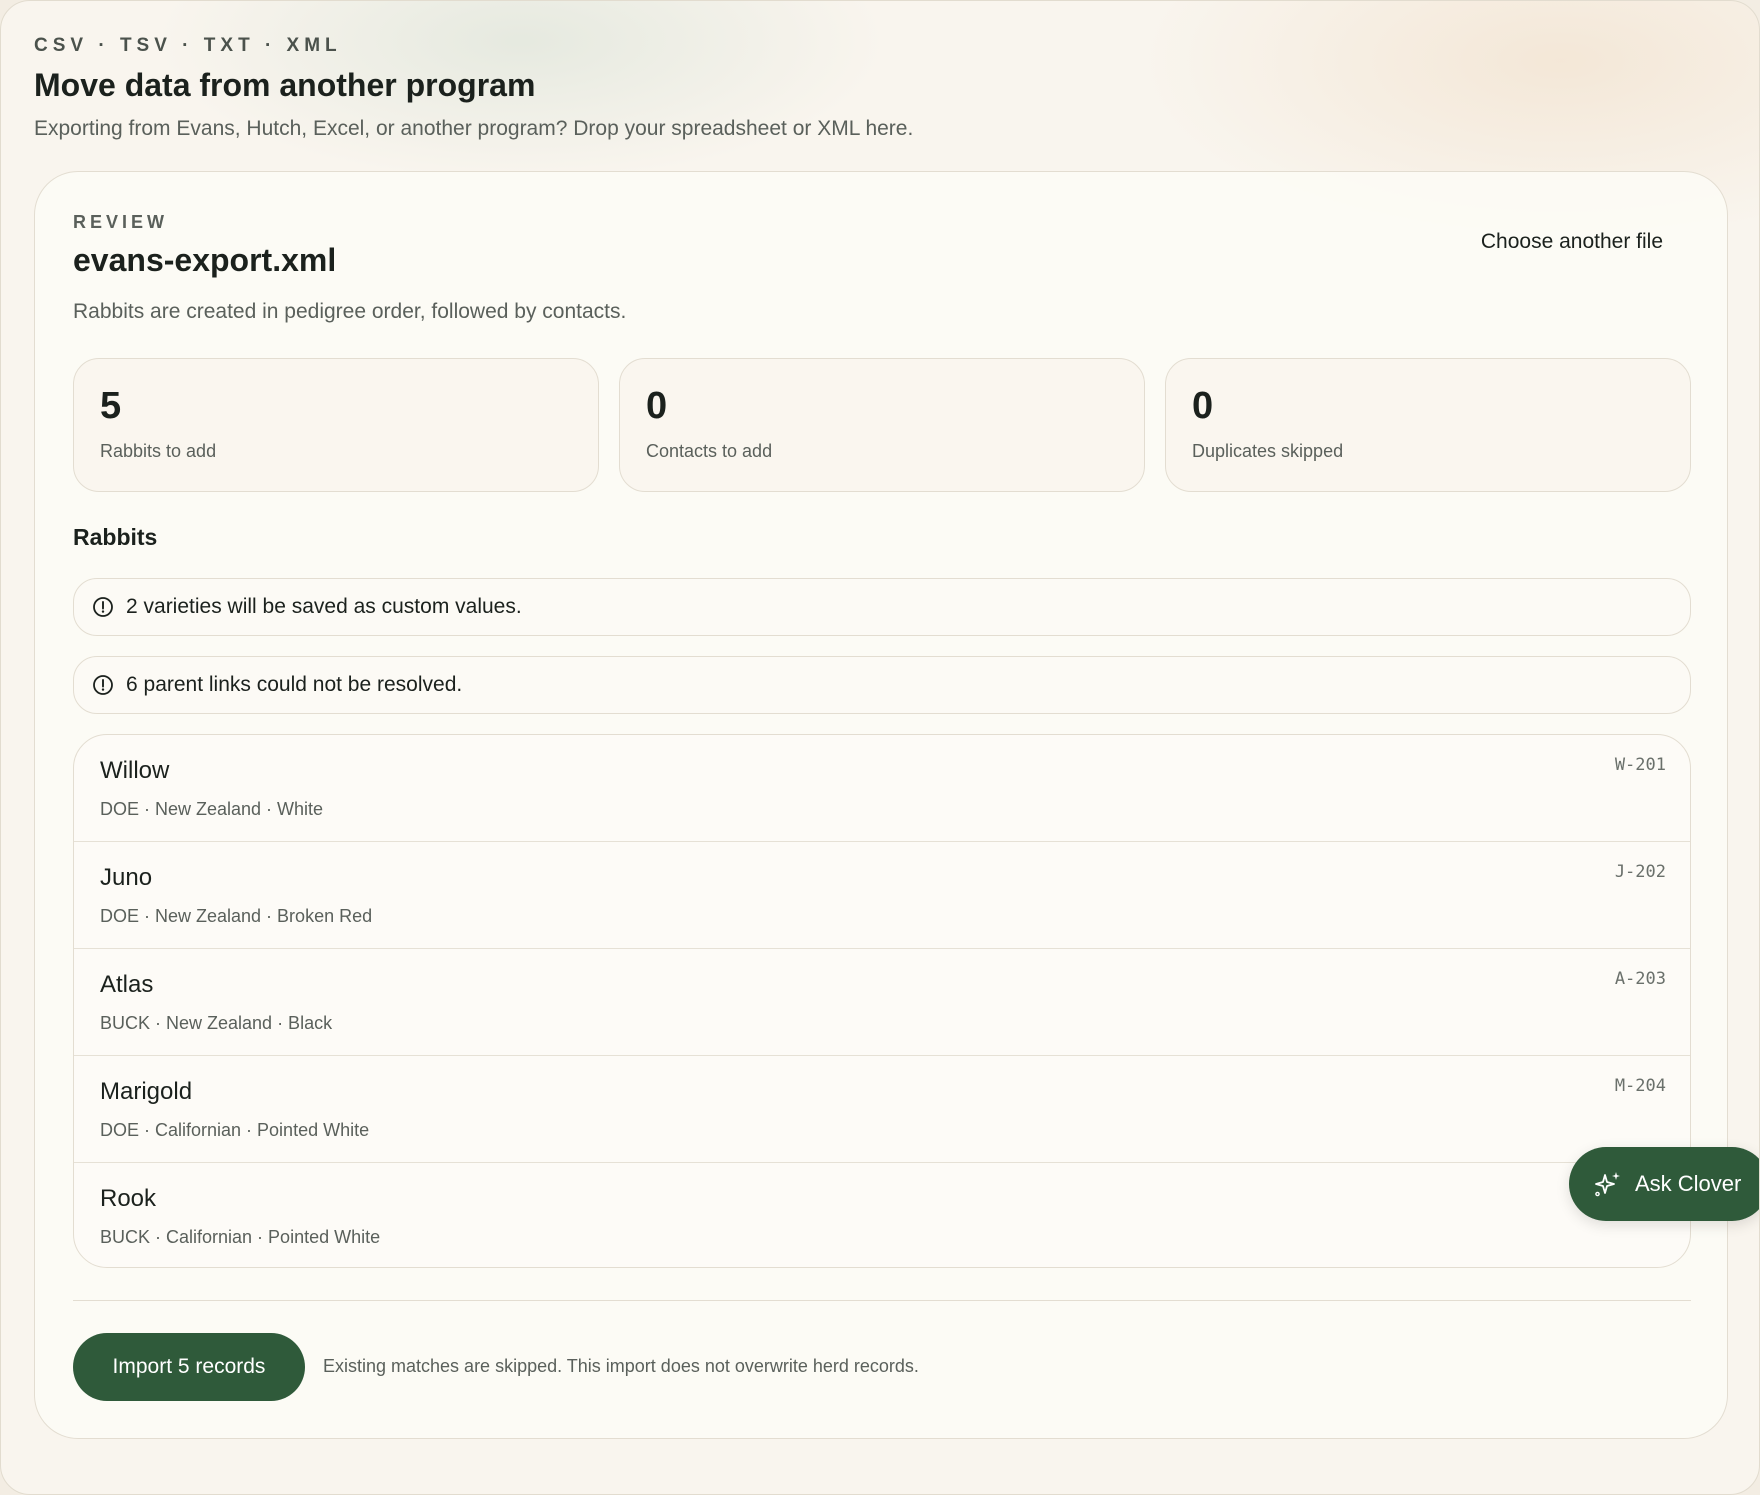  What do you see at coordinates (216, 1023) in the screenshot?
I see `rabbit-meta: BUCK · New Zealand · Black` at bounding box center [216, 1023].